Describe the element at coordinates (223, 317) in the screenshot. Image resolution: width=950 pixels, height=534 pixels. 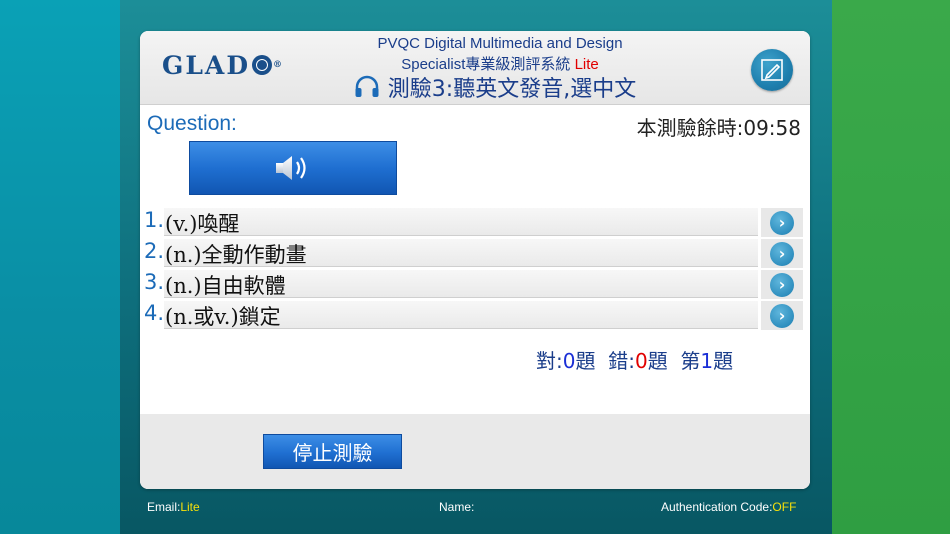
I see `option-text: (n.或v.)鎖定` at that location.